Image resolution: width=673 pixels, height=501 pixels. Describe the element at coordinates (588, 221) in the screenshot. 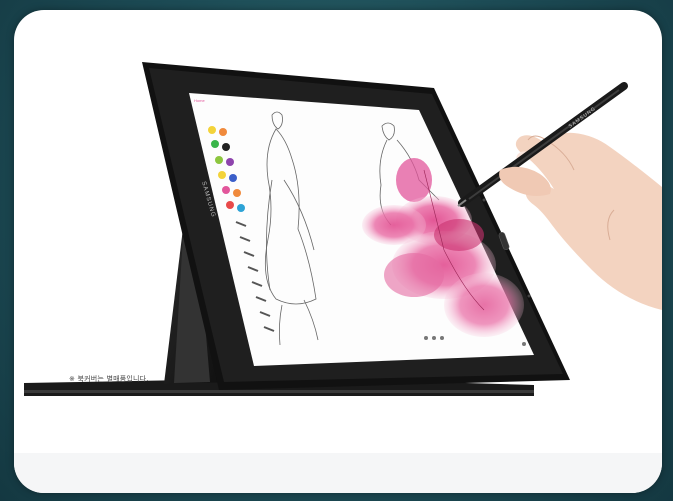

I see `hand` at that location.